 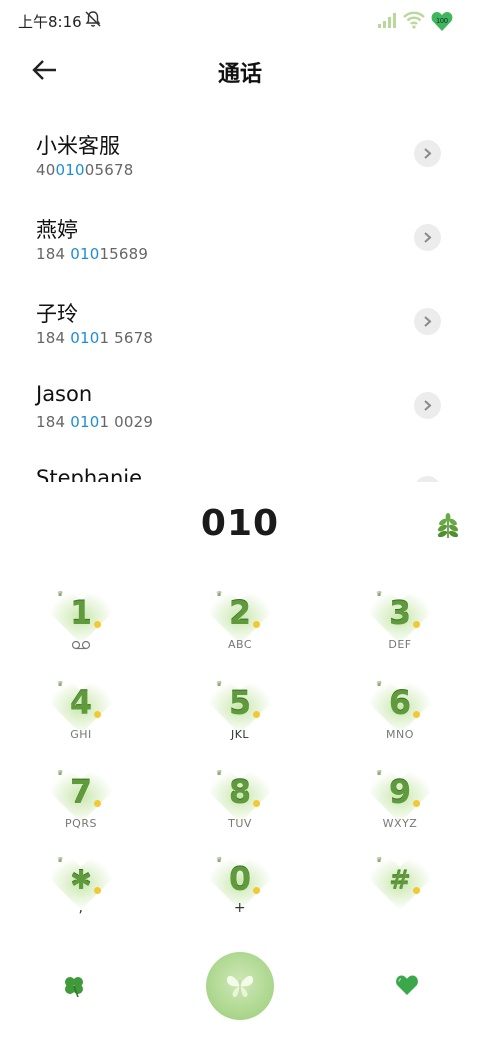 I want to click on dial-key-1: ♛ 1, so click(x=81, y=628).